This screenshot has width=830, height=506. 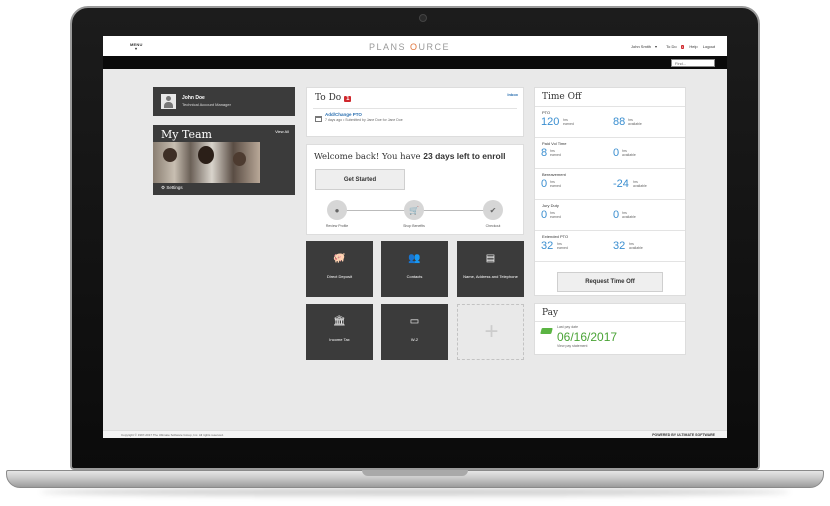 I want to click on step-label: Shop Benefits, so click(x=414, y=226).